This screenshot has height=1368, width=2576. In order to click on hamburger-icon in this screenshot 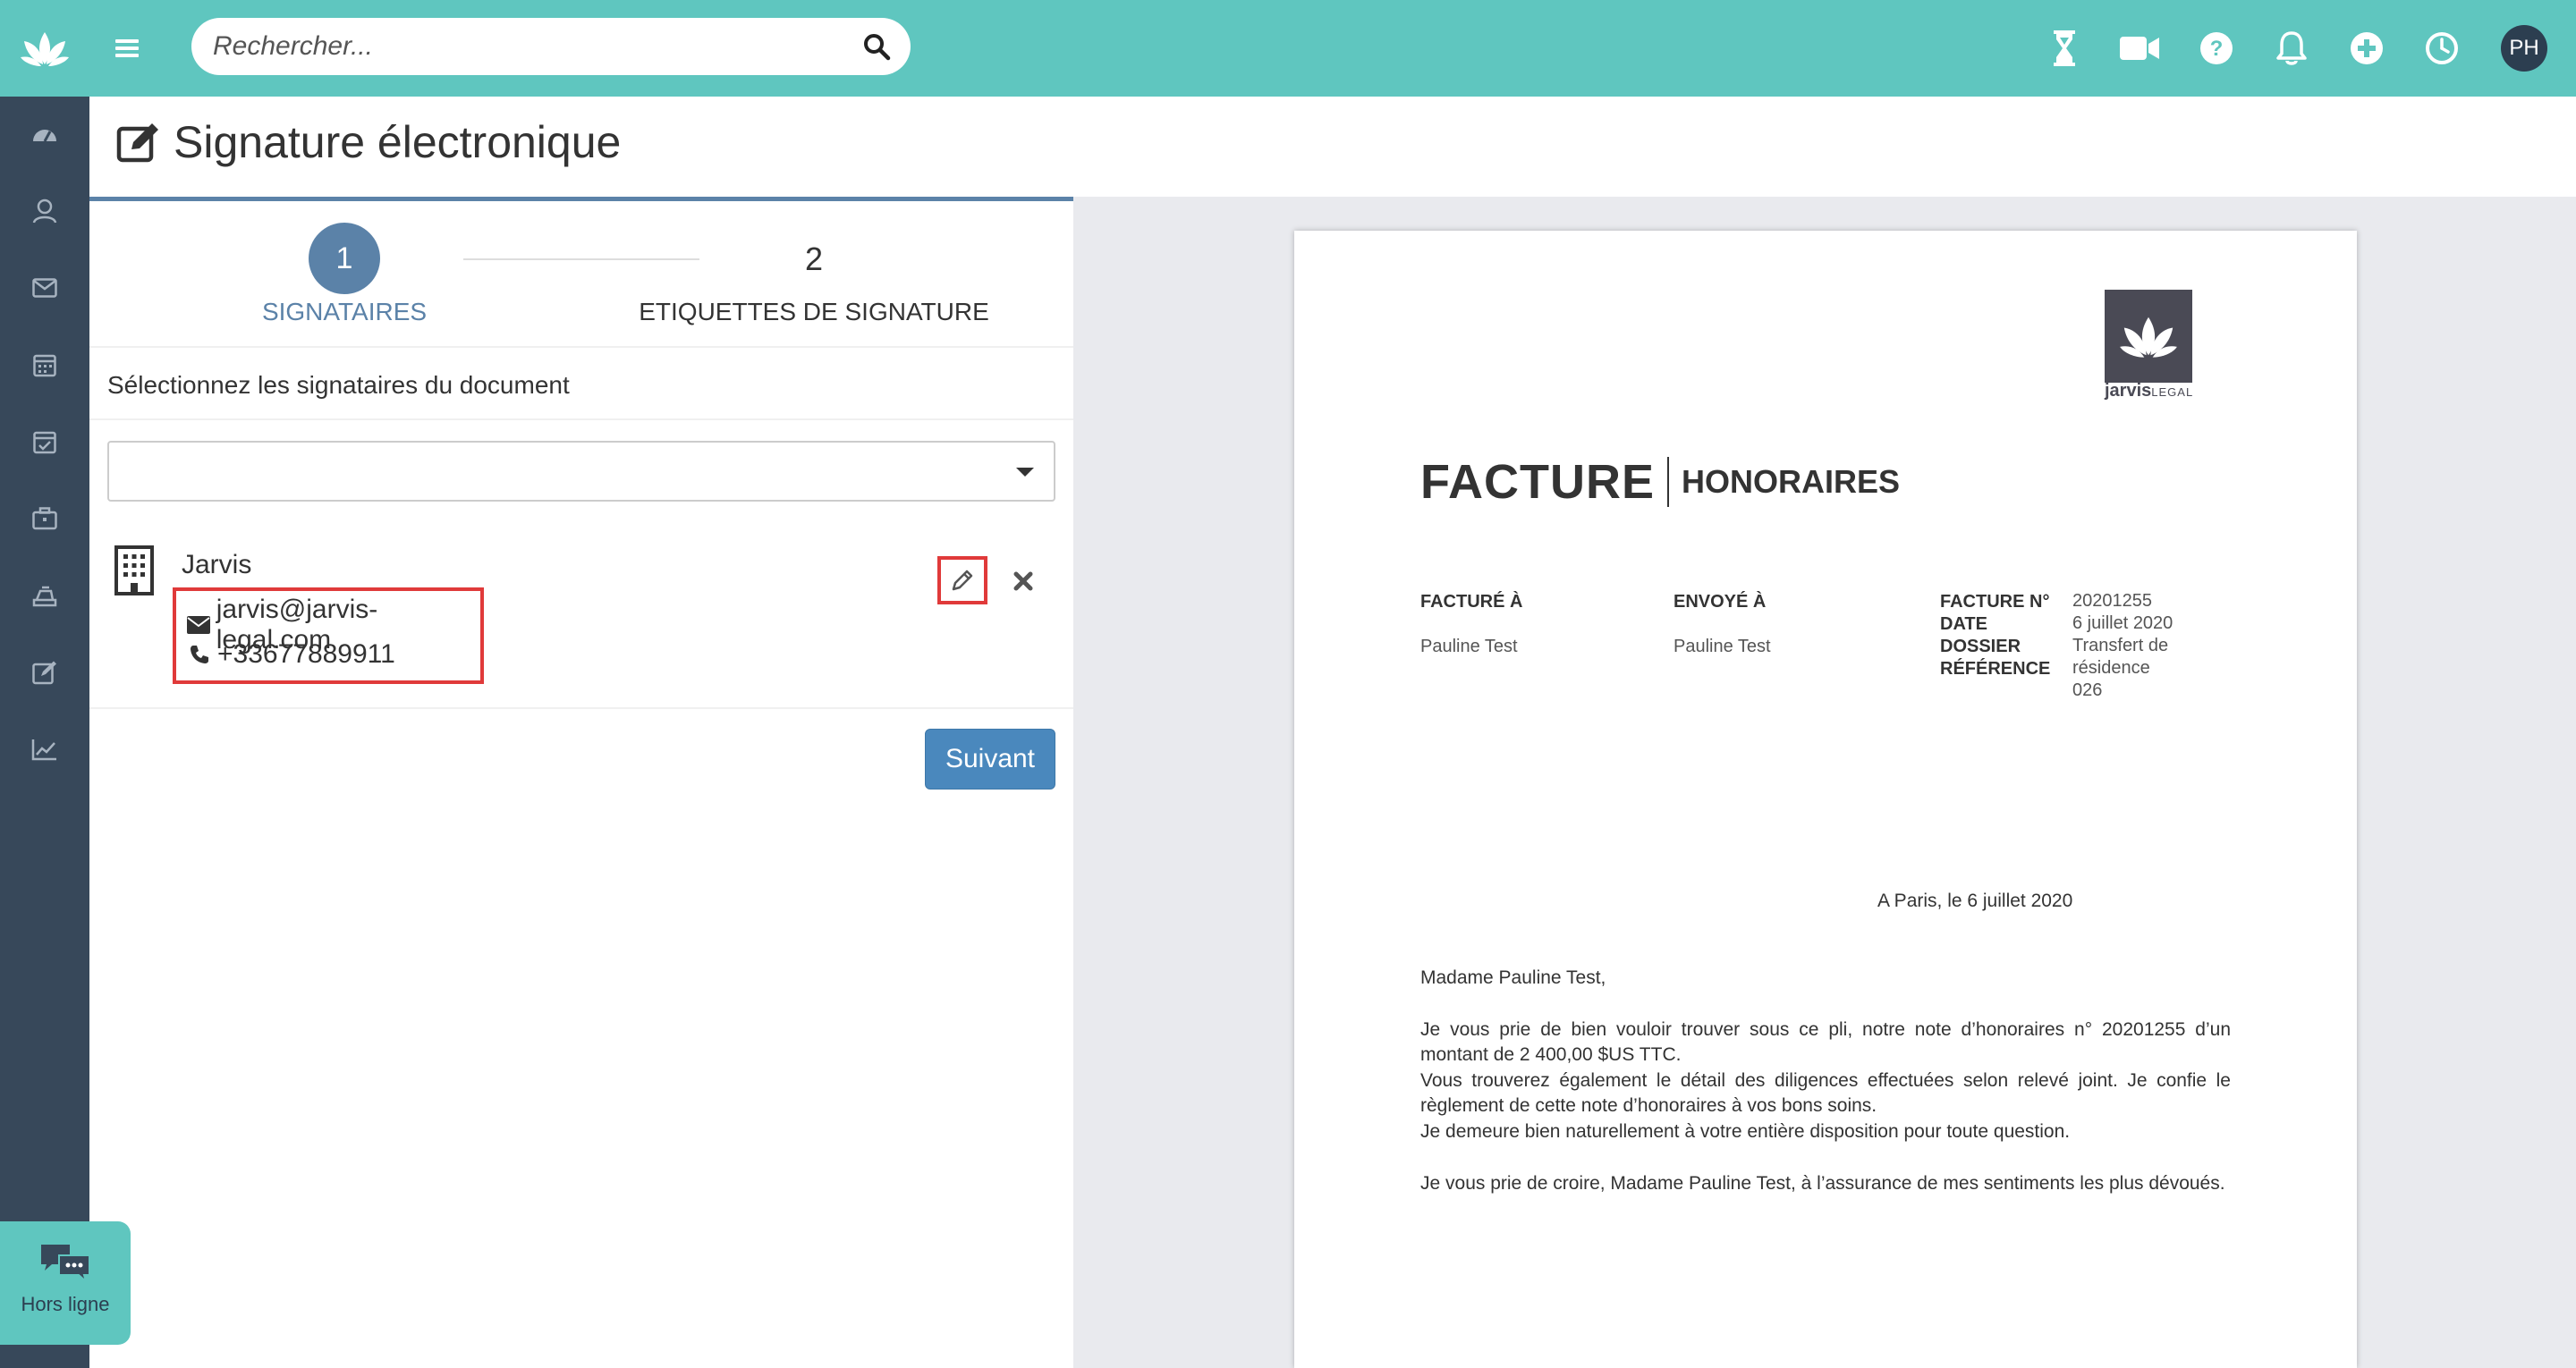, I will do `click(127, 48)`.